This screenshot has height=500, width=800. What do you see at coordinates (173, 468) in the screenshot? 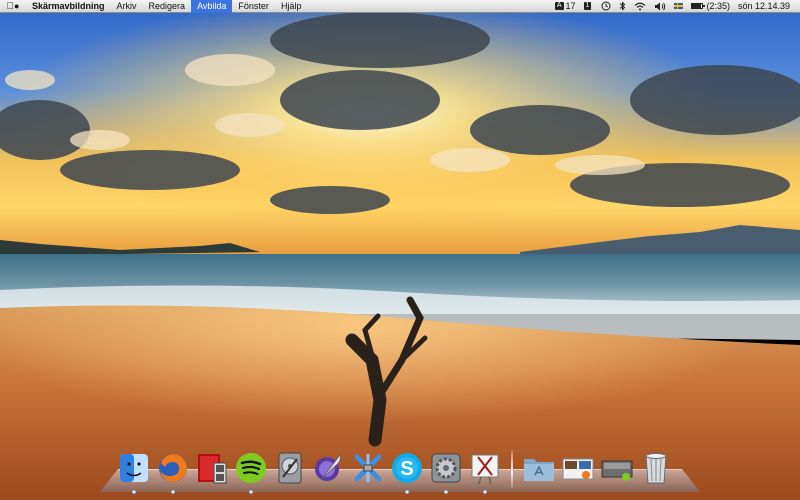
I see `firefox-icon` at bounding box center [173, 468].